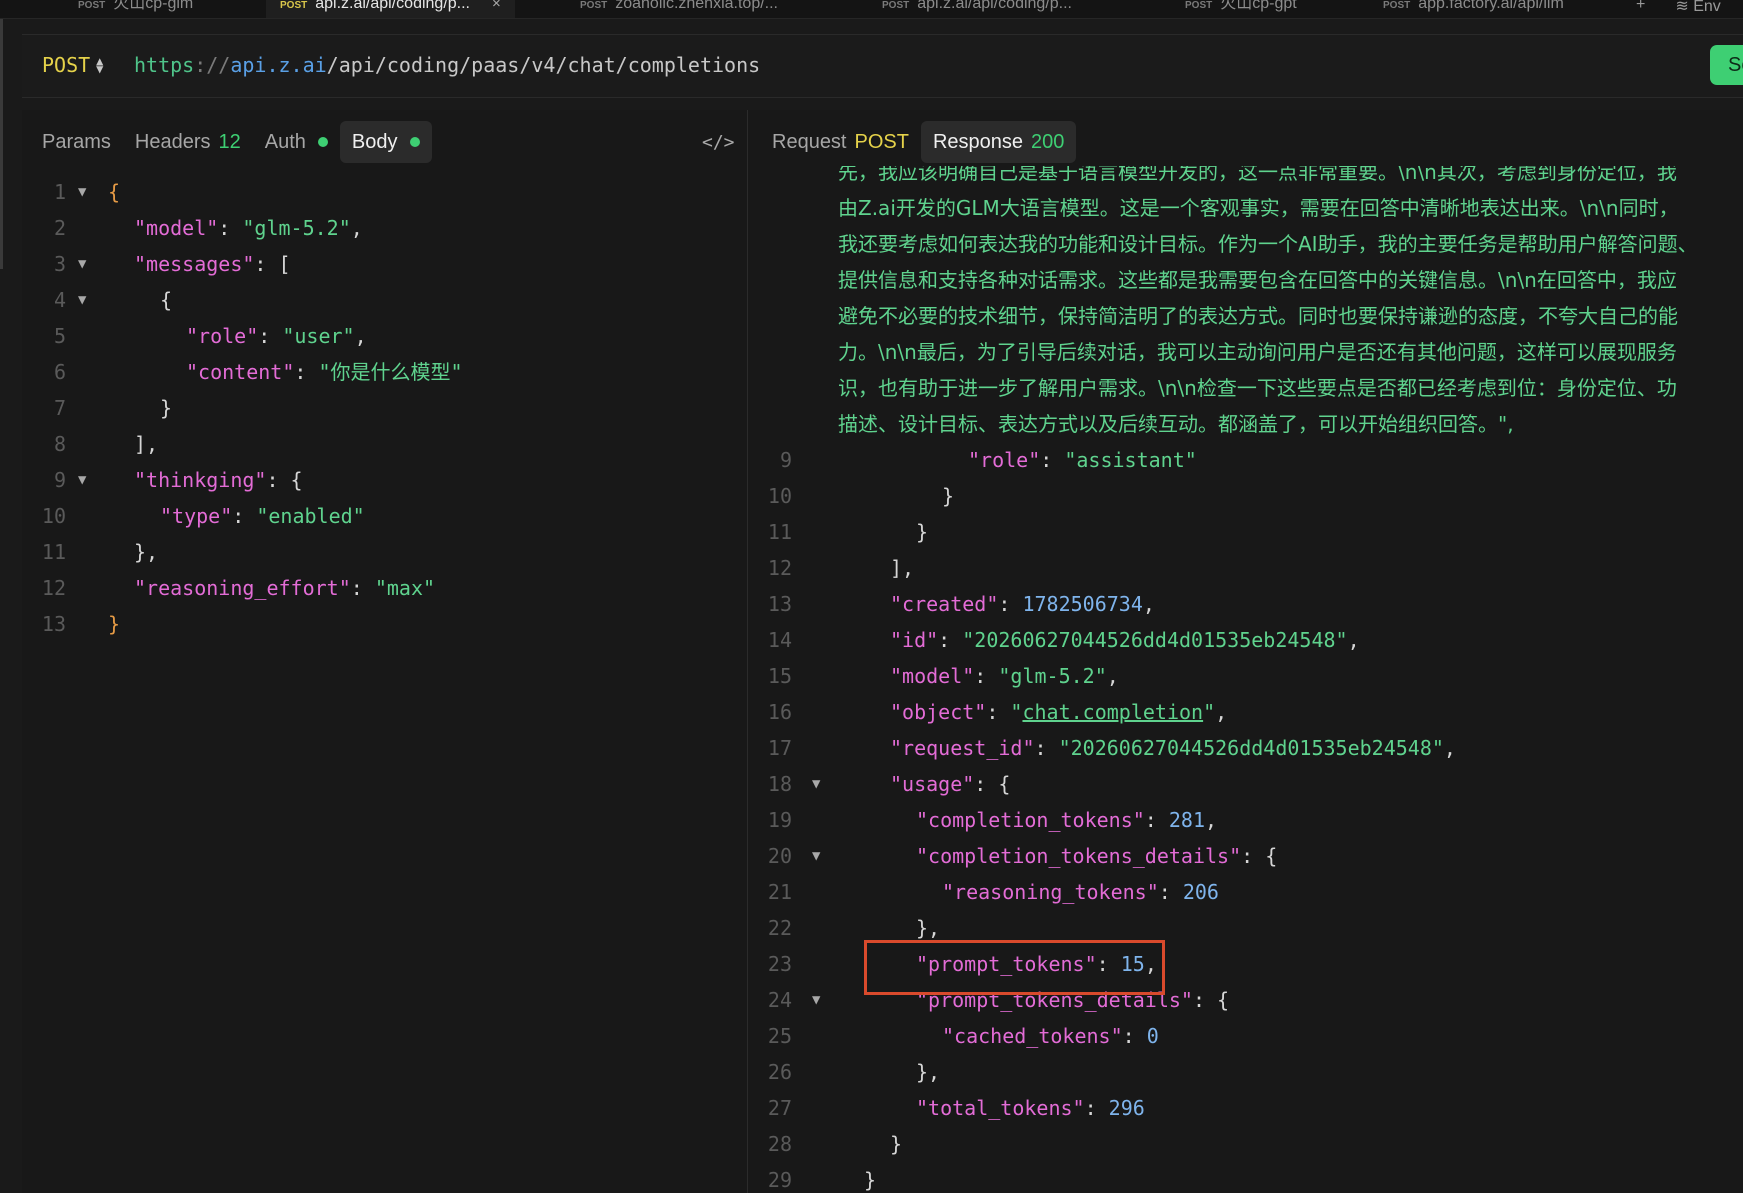 The image size is (1743, 1193). I want to click on code-snippet-icon: </>, so click(718, 142).